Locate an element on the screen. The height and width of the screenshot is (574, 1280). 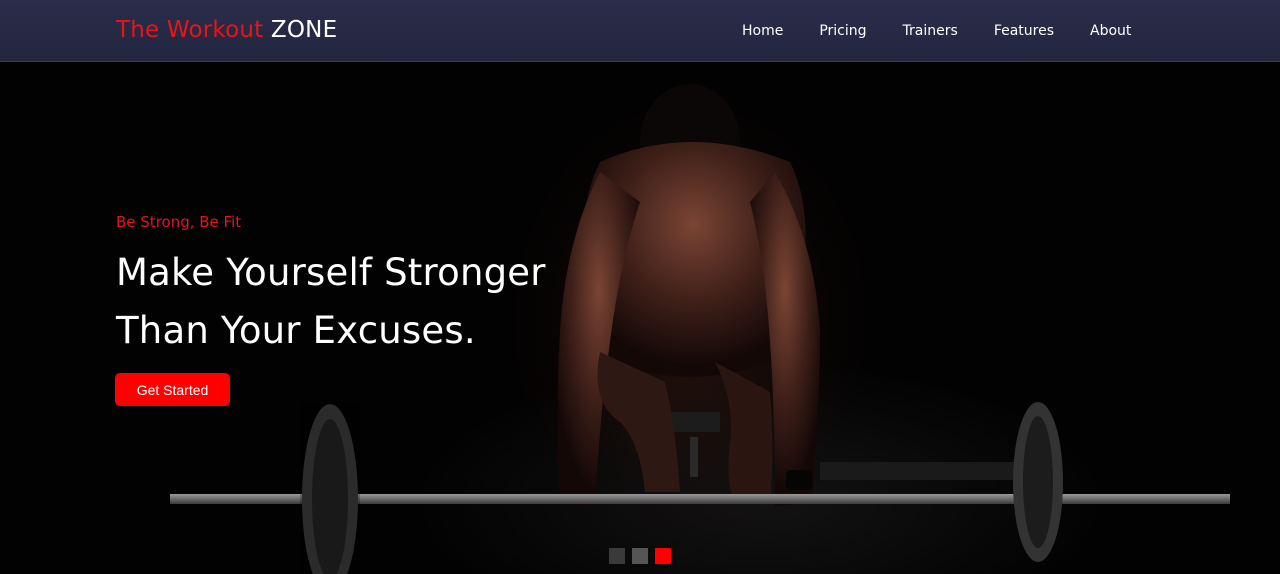
get-started-button: Get Started is located at coordinates (172, 389).